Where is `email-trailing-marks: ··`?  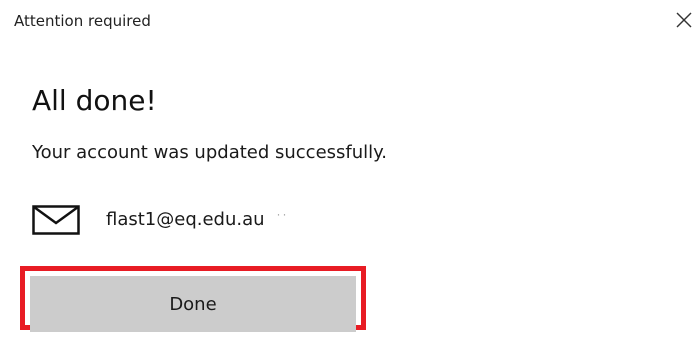 email-trailing-marks: ·· is located at coordinates (282, 214).